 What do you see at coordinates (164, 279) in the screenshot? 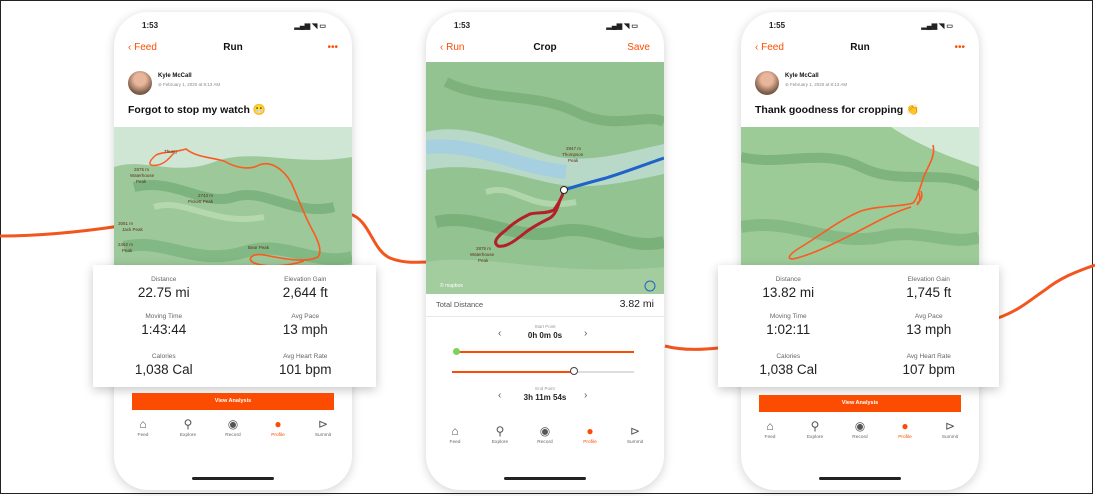
I see `stat-label: Distance` at bounding box center [164, 279].